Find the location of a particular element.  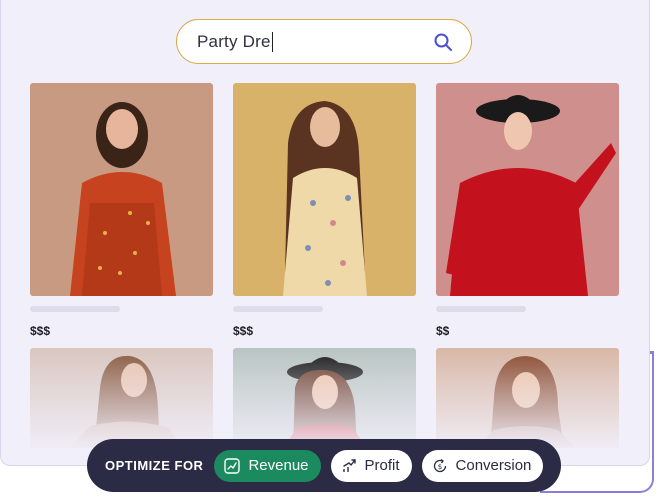

product-price: $$ is located at coordinates (443, 331).